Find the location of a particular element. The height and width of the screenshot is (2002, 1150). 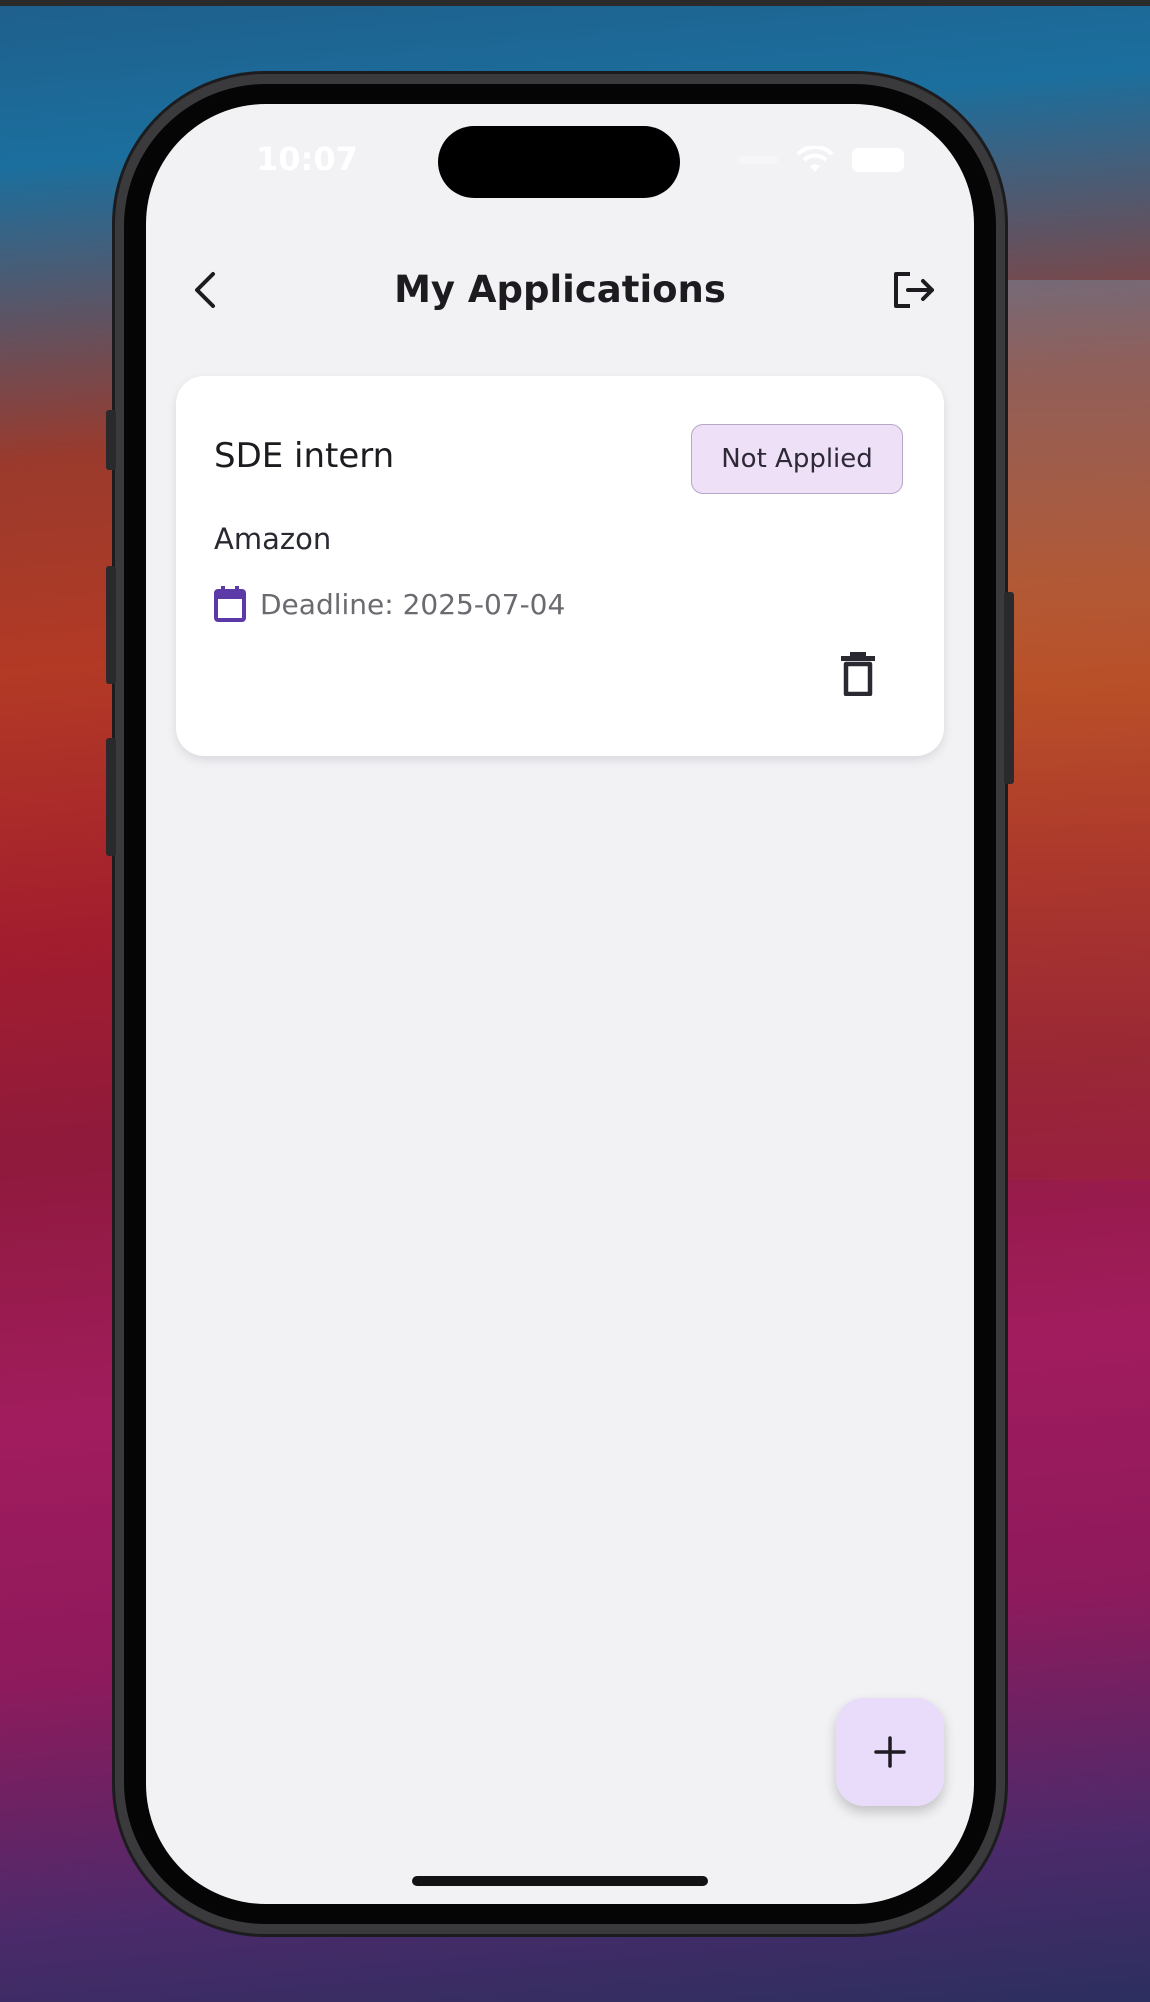

add-application-button is located at coordinates (890, 1752).